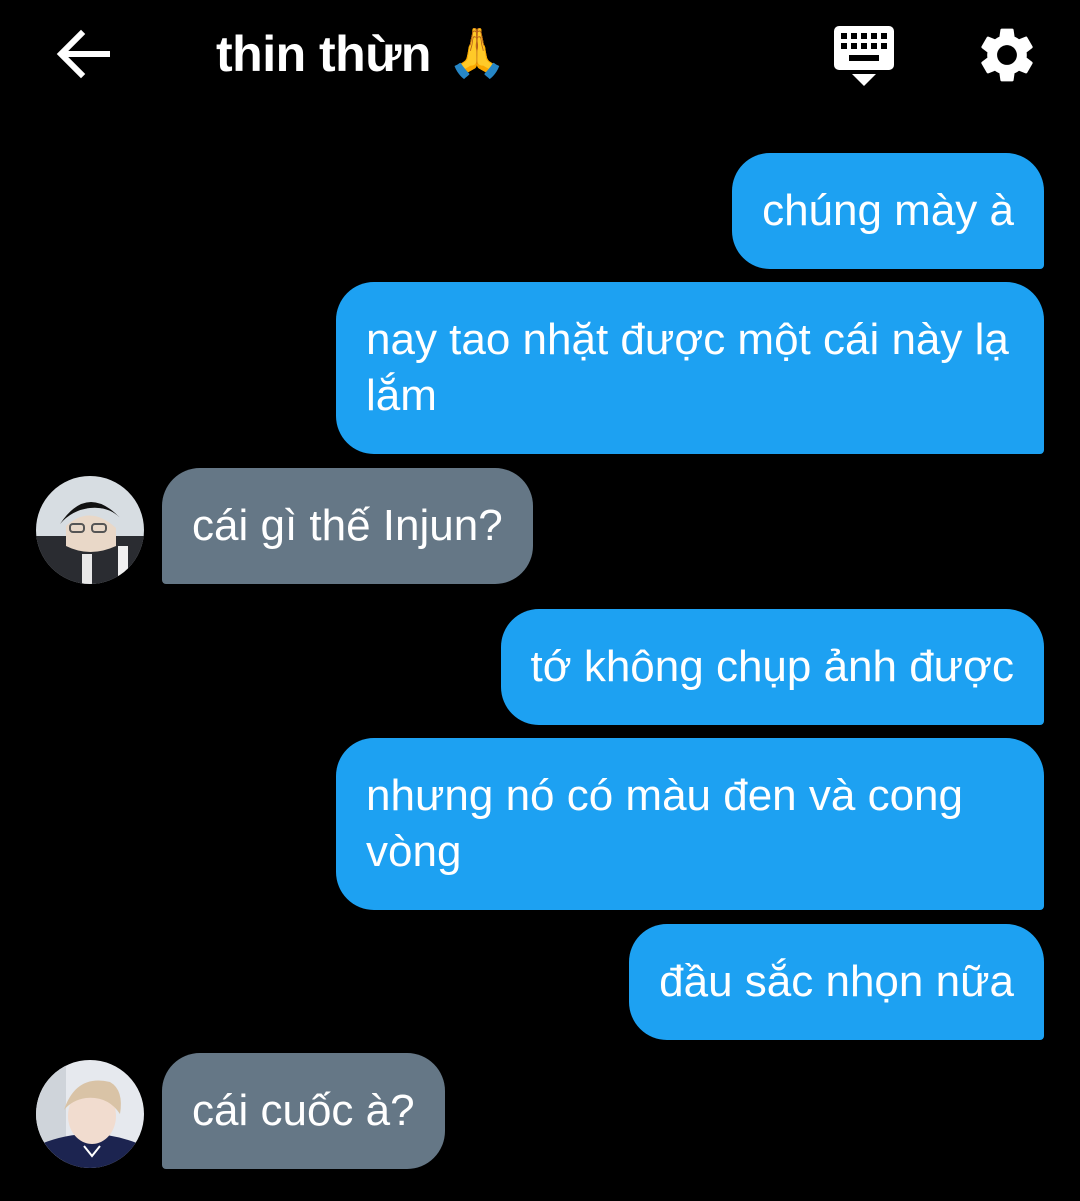  Describe the element at coordinates (690, 368) in the screenshot. I see `message-bubble-sent: nay tao nhặt được một cái này lạ lắm` at that location.